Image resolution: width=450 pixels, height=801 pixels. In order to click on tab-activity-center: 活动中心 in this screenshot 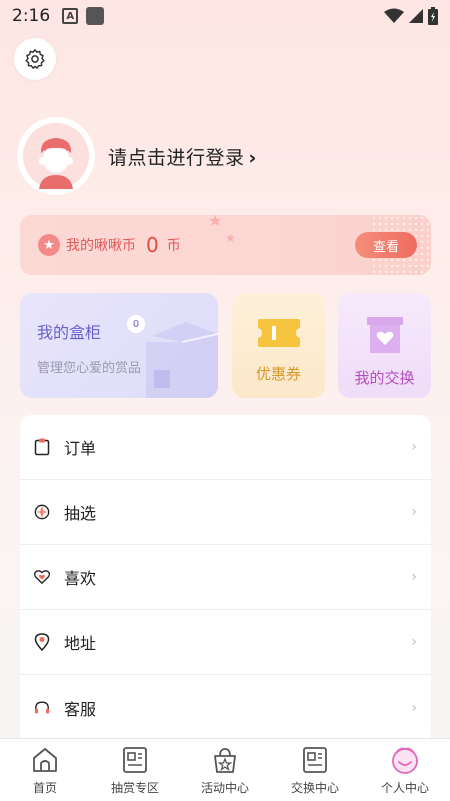, I will do `click(225, 770)`.